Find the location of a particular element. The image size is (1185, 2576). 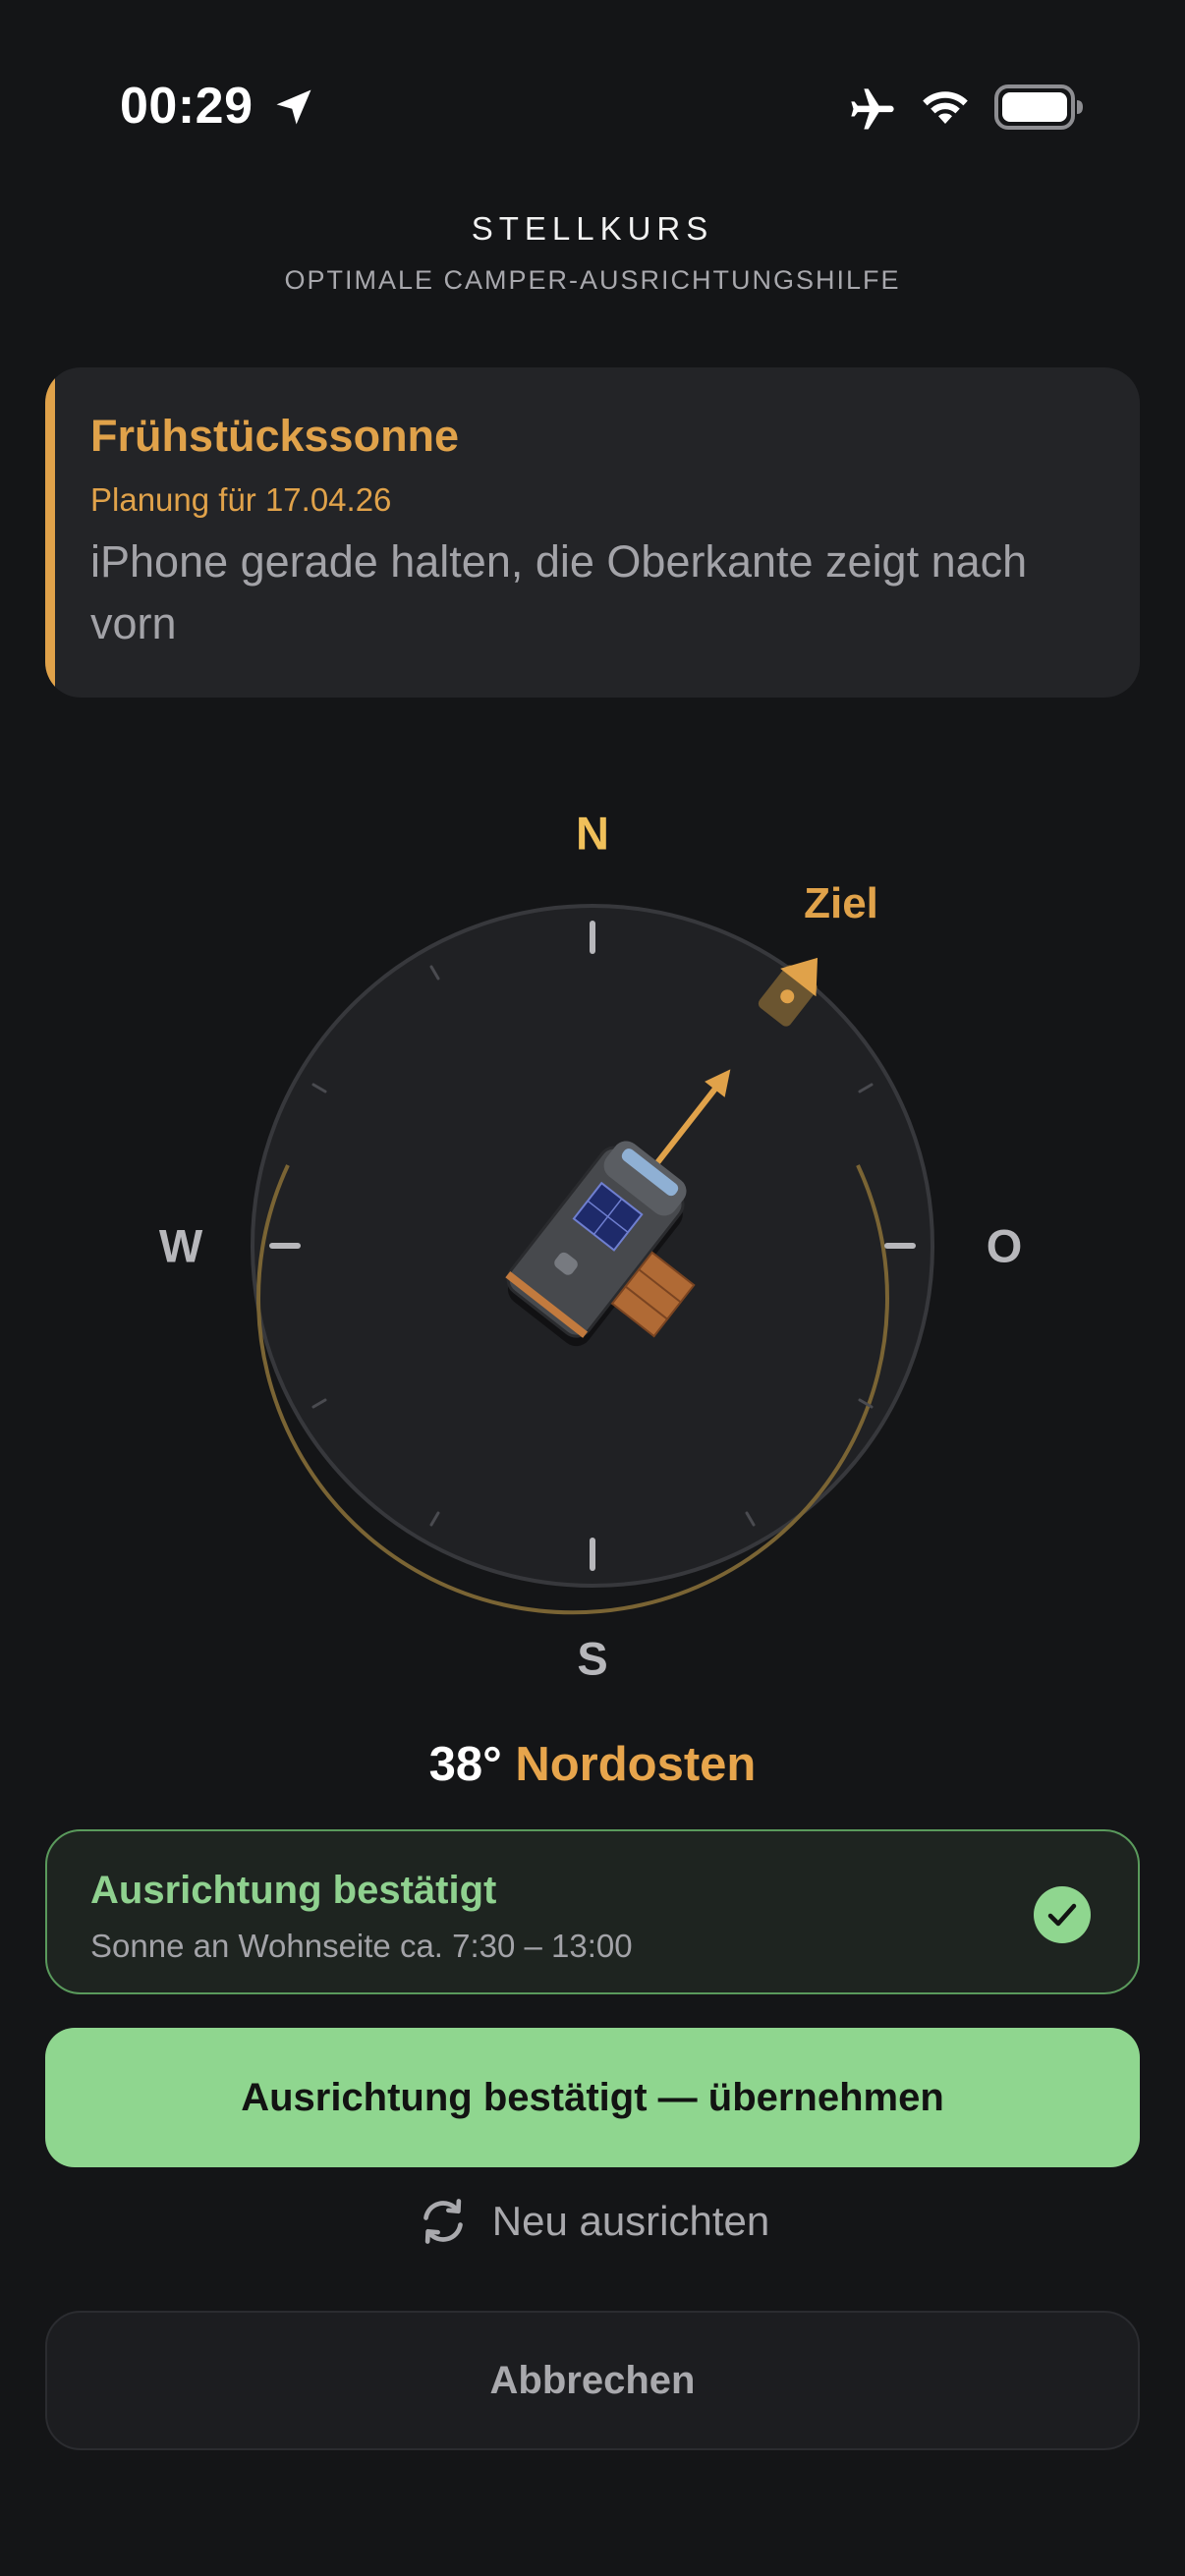

realign-button: Neu ausrichten is located at coordinates (592, 2221).